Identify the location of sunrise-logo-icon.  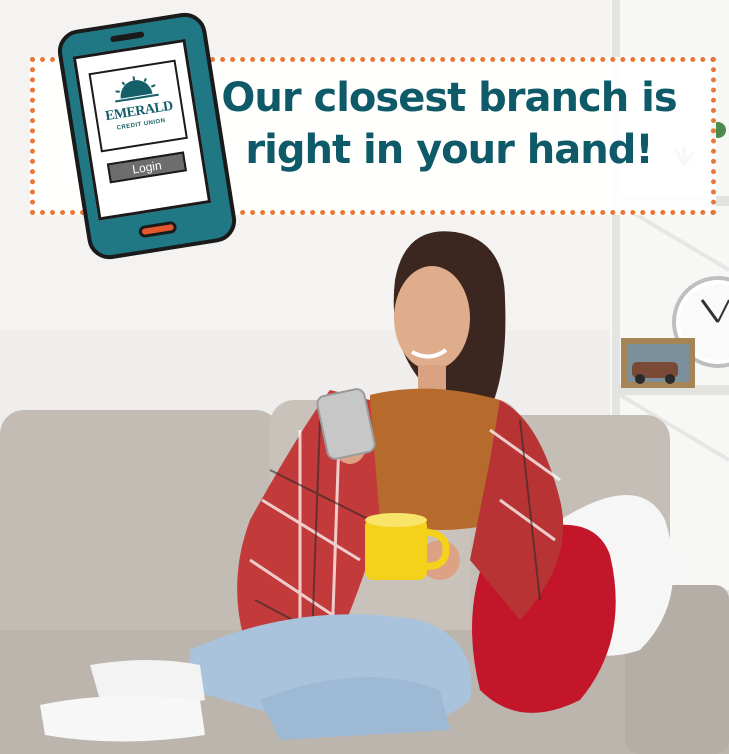
(137, 89).